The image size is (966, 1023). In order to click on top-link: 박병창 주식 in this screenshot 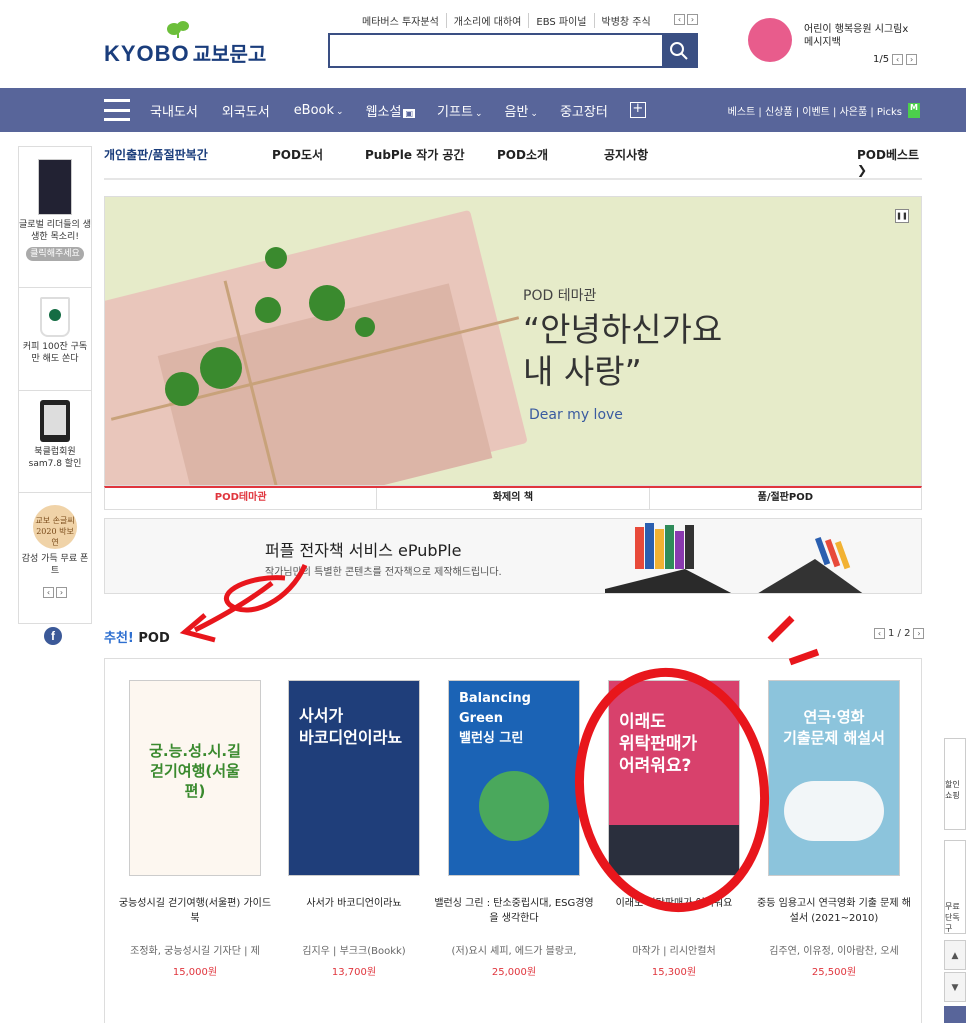, I will do `click(626, 20)`.